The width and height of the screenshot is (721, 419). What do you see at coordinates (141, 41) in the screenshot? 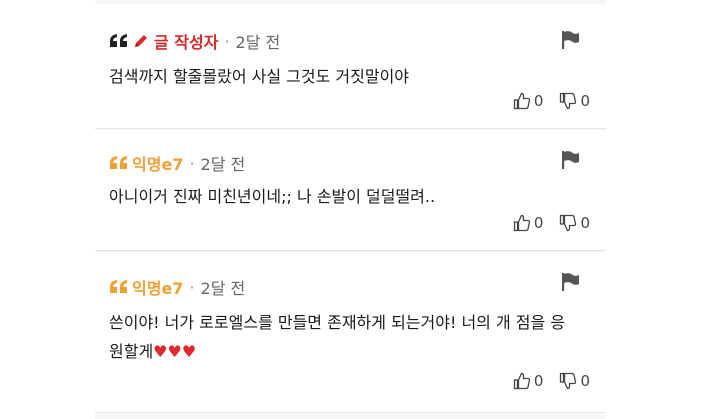
I see `pencil-icon` at bounding box center [141, 41].